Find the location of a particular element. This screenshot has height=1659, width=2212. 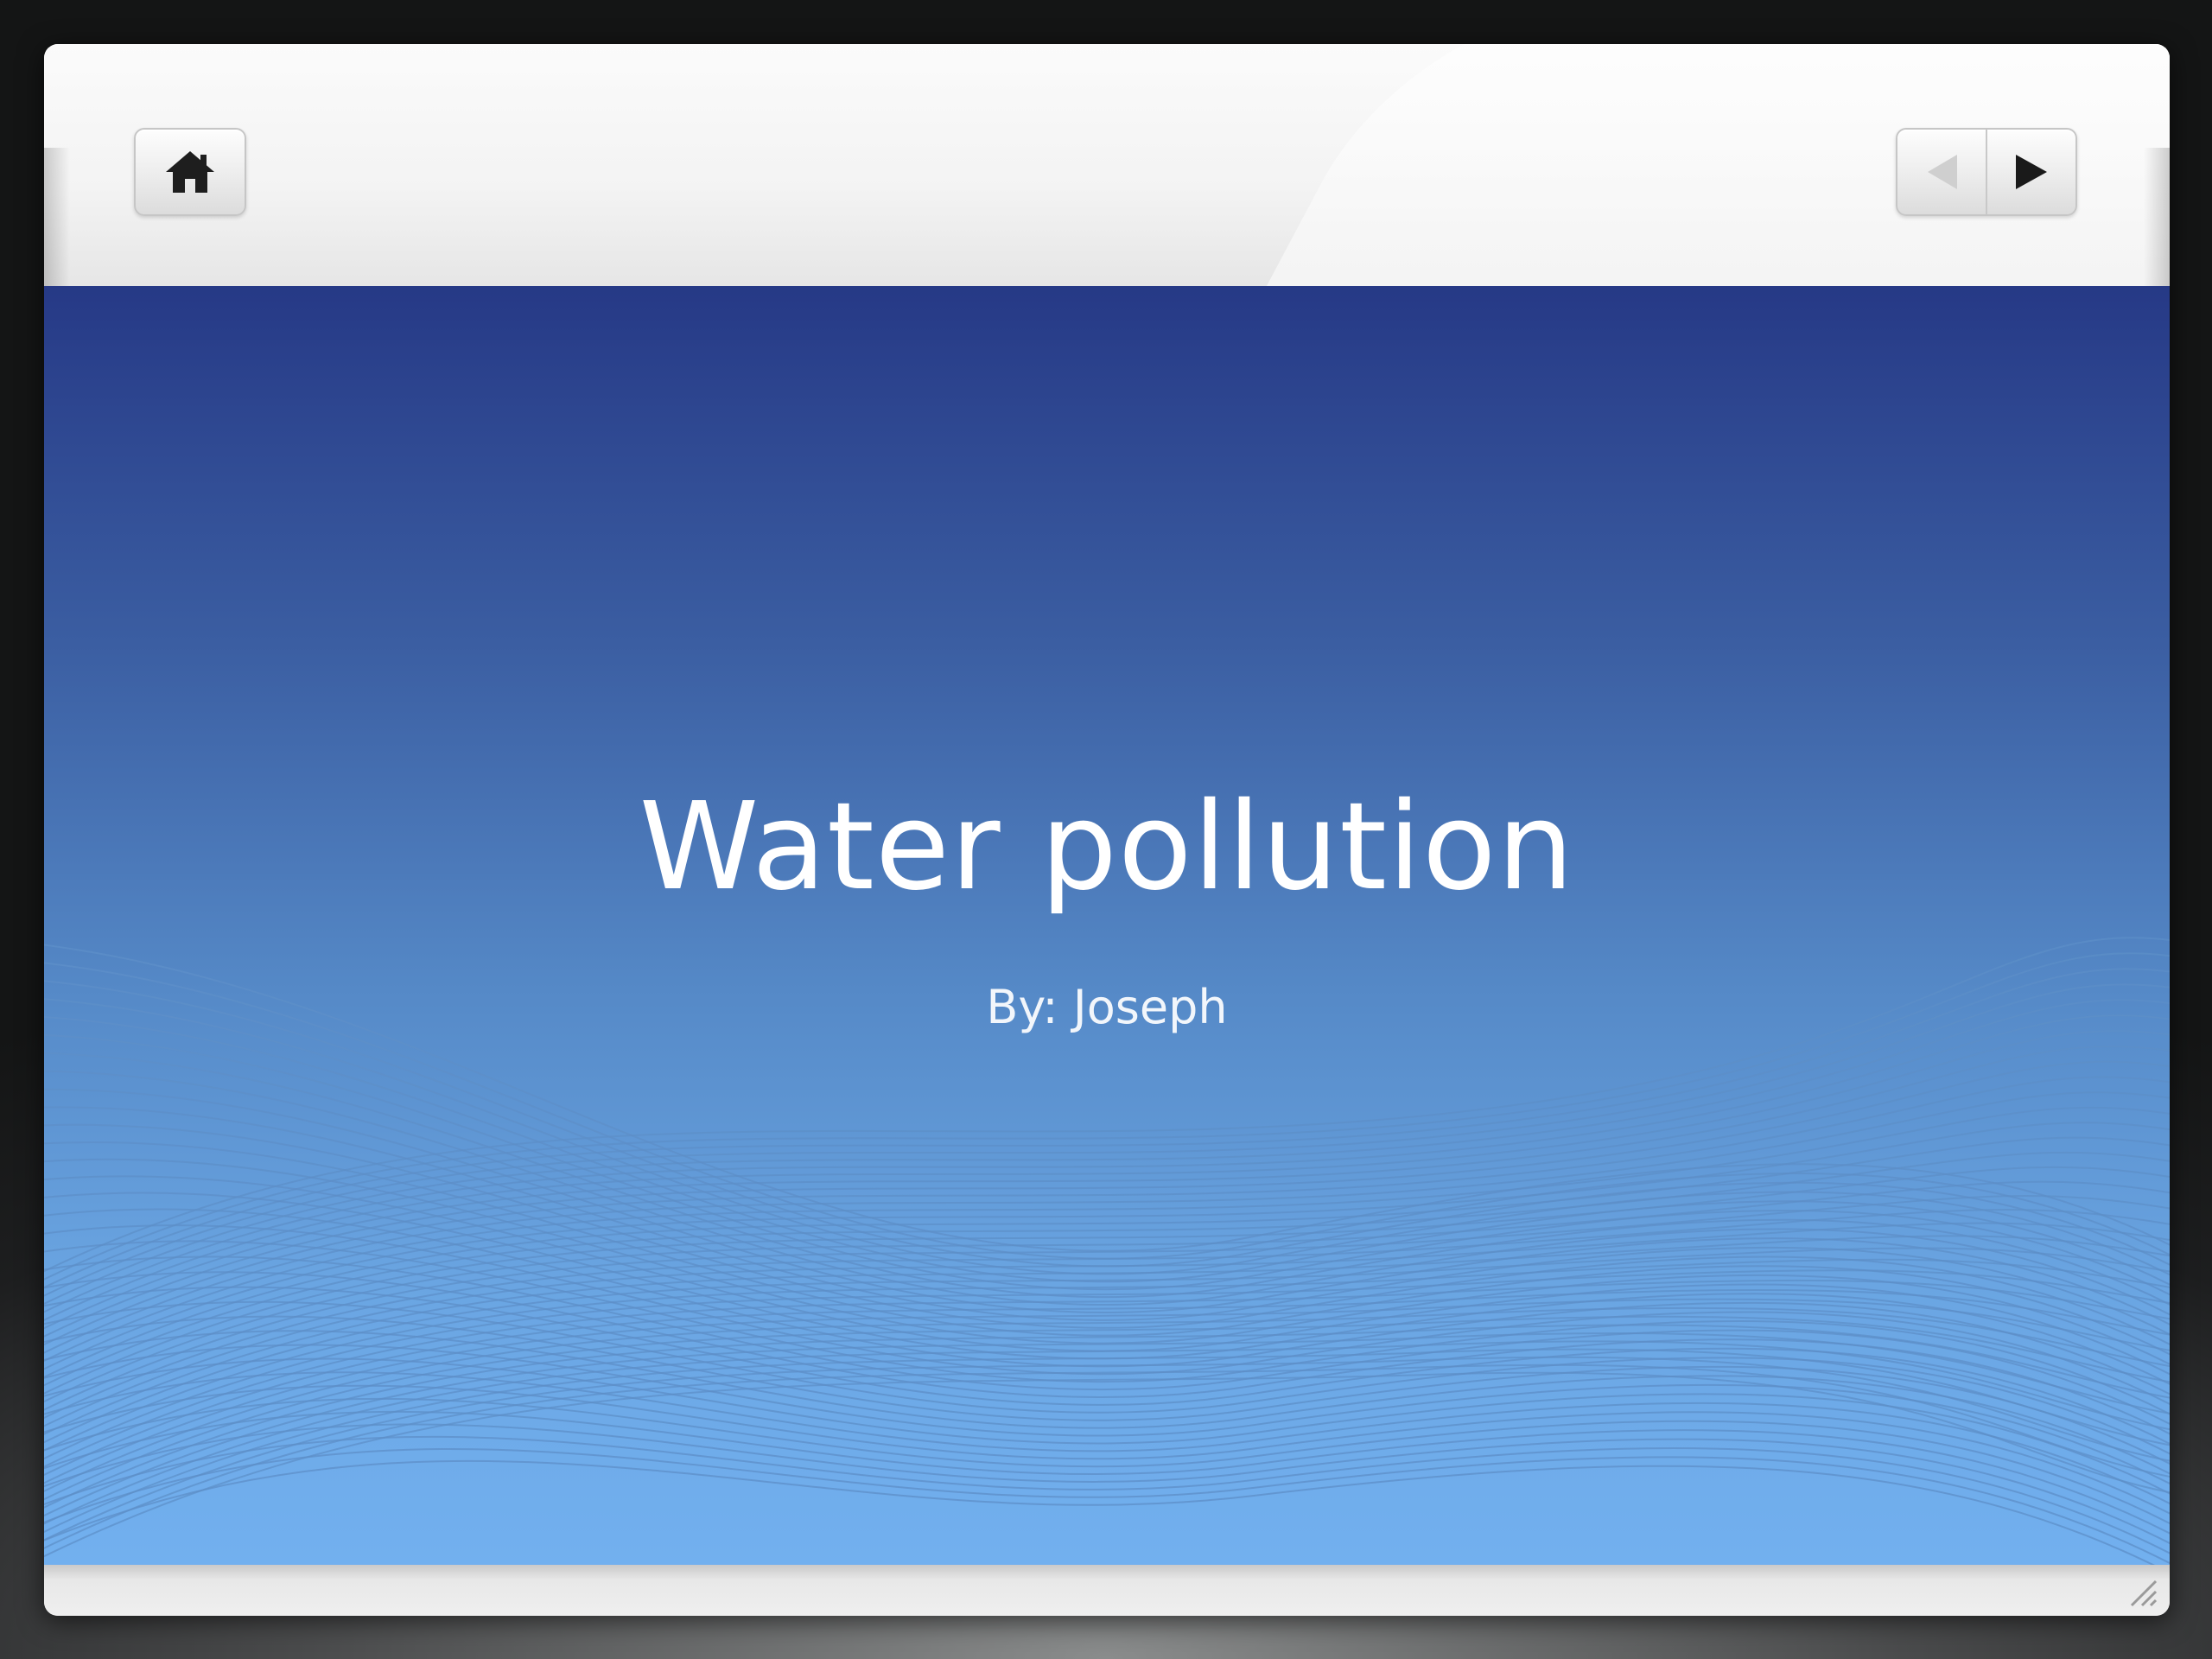

home-icon is located at coordinates (190, 172).